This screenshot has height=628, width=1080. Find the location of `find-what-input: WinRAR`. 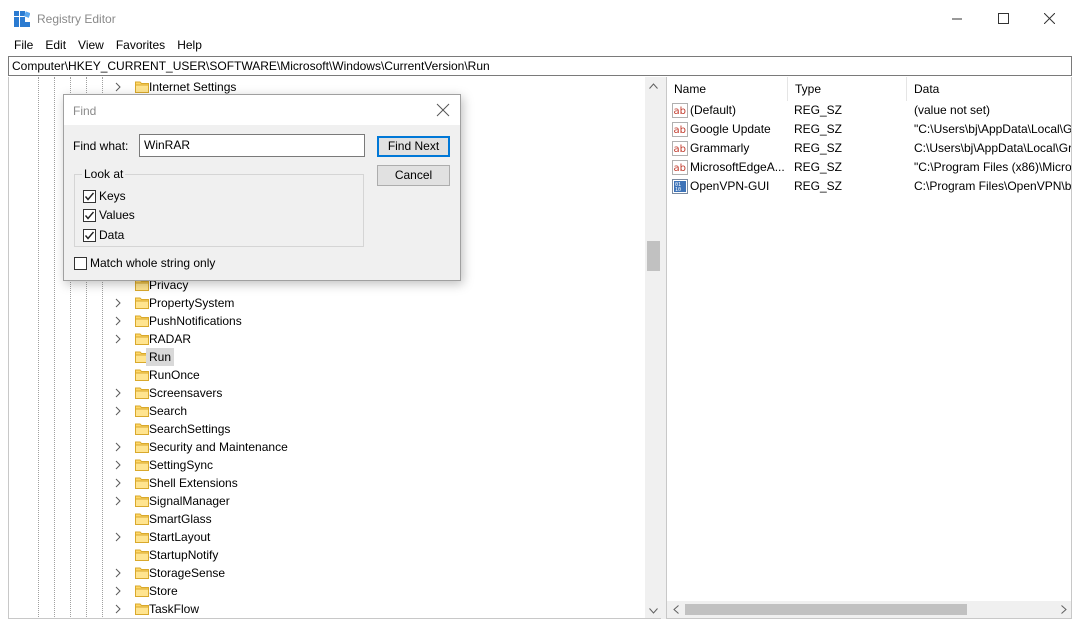

find-what-input: WinRAR is located at coordinates (252, 145).